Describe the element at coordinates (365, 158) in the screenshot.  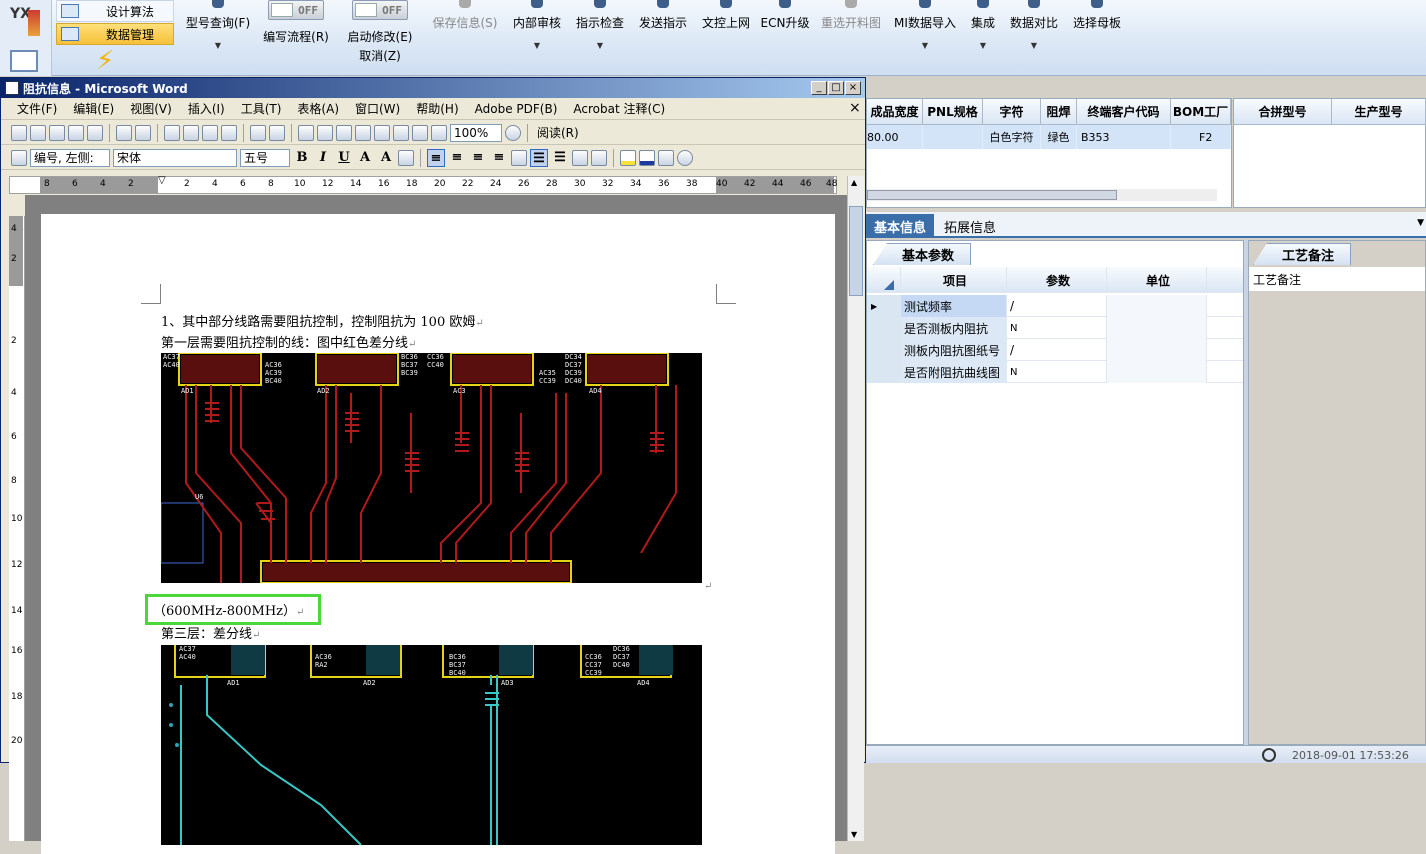
I see `char-border-button: A` at that location.